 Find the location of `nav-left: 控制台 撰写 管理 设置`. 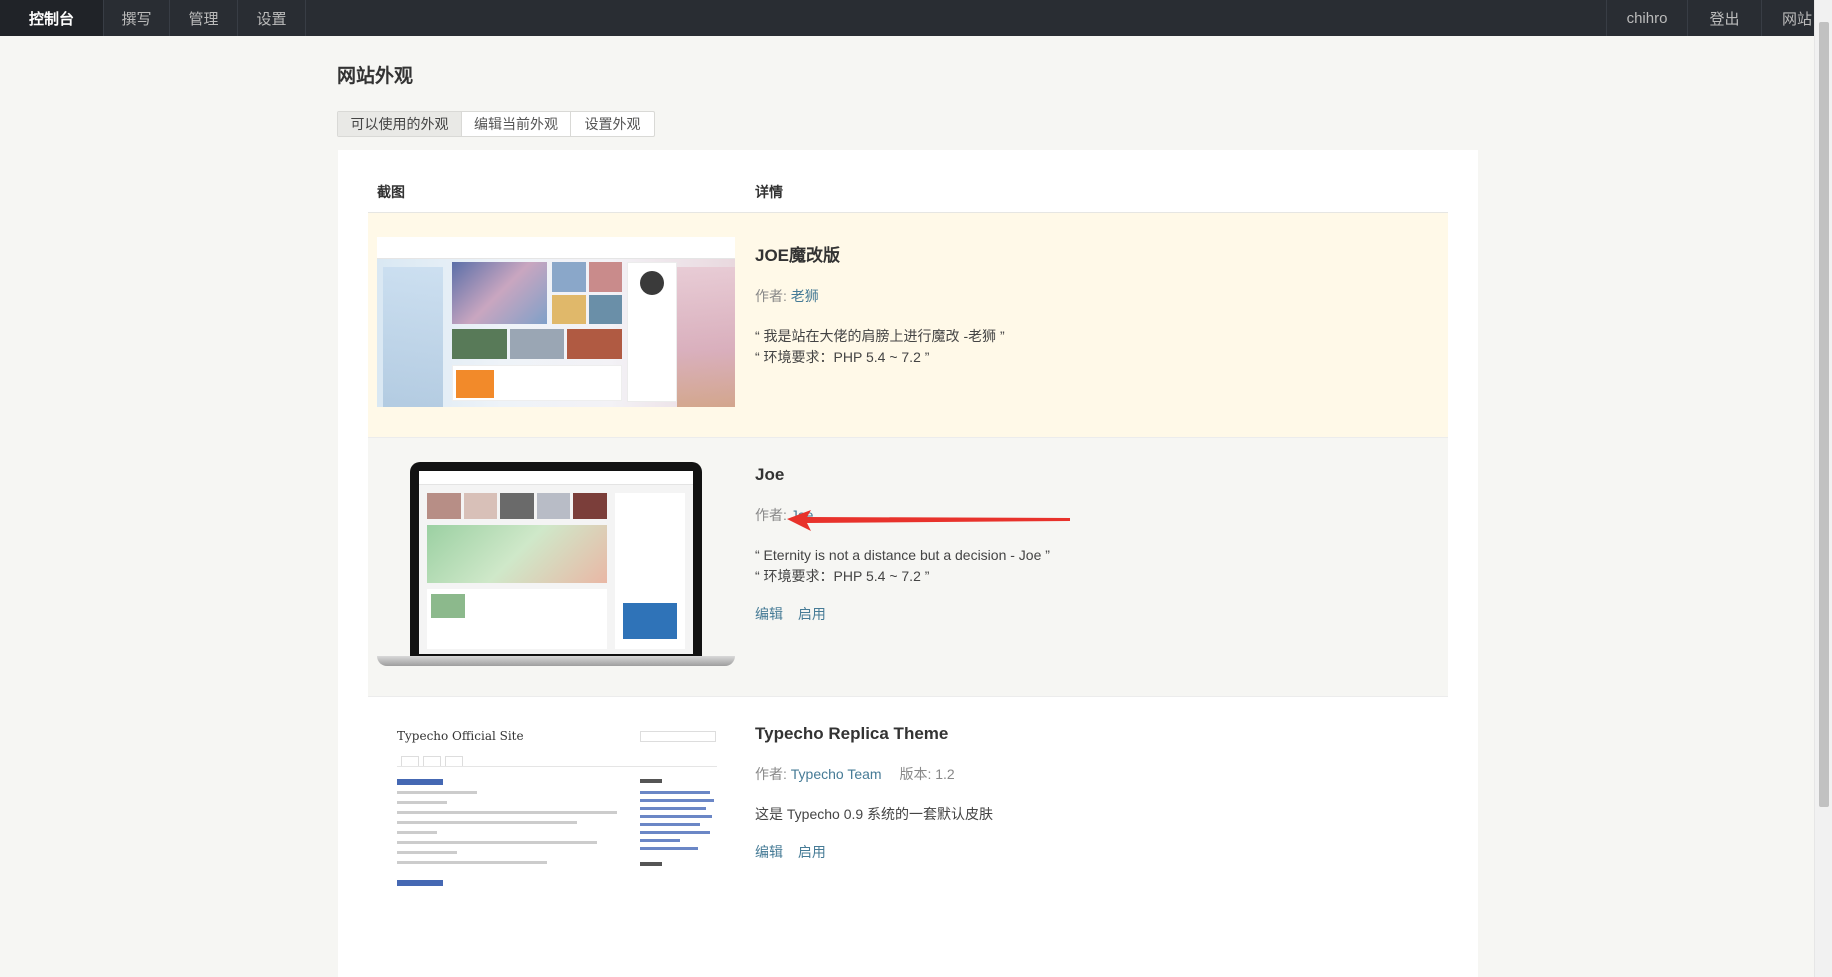

nav-left: 控制台 撰写 管理 设置 is located at coordinates (153, 18).